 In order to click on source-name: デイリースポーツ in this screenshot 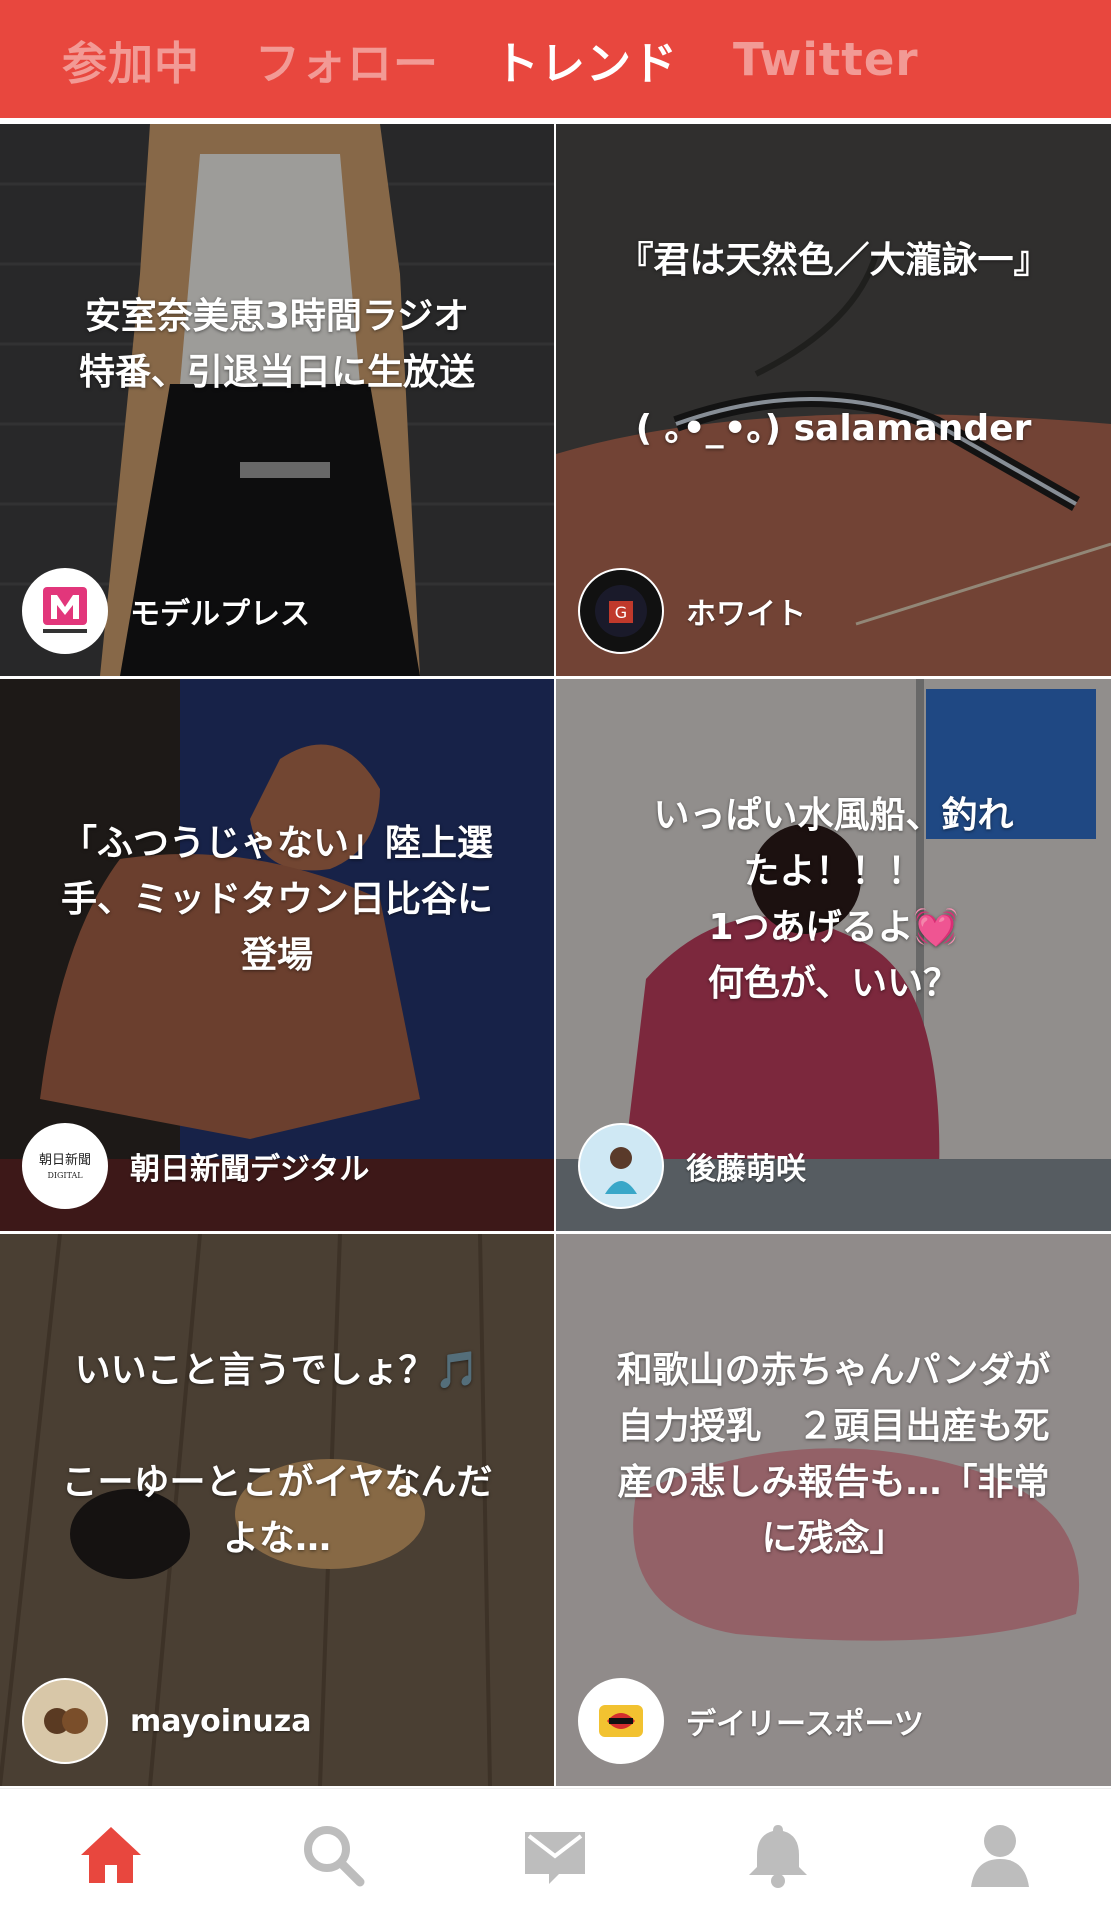, I will do `click(805, 1724)`.